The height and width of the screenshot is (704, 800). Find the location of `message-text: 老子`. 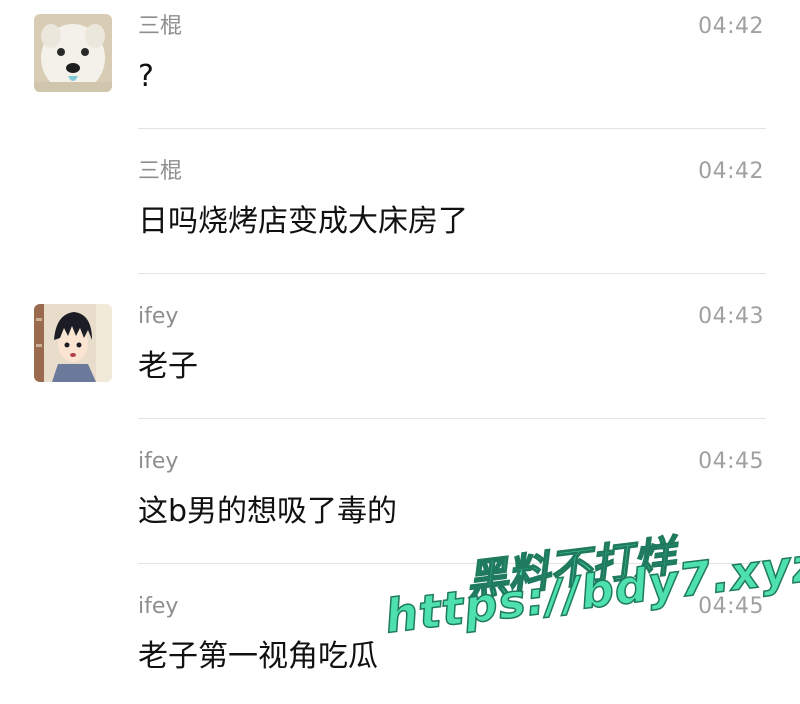

message-text: 老子 is located at coordinates (168, 367).